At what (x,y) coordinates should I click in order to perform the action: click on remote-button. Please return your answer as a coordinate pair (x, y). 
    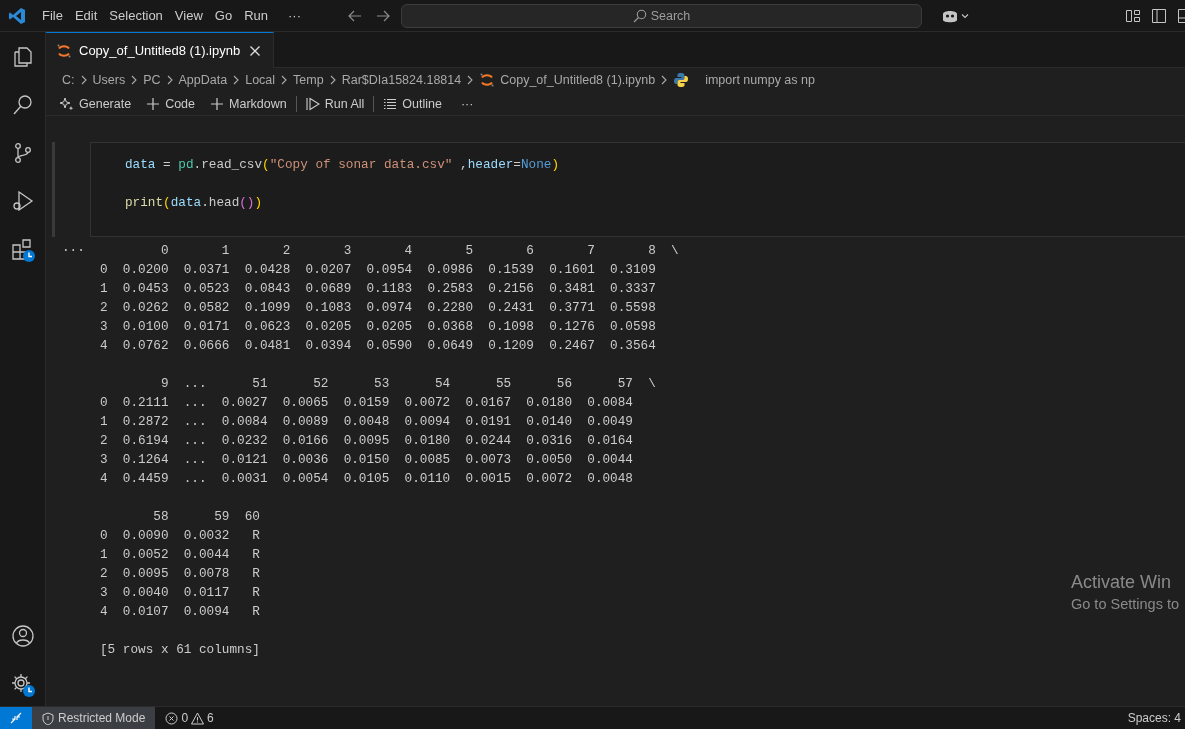
    Looking at the image, I should click on (16, 718).